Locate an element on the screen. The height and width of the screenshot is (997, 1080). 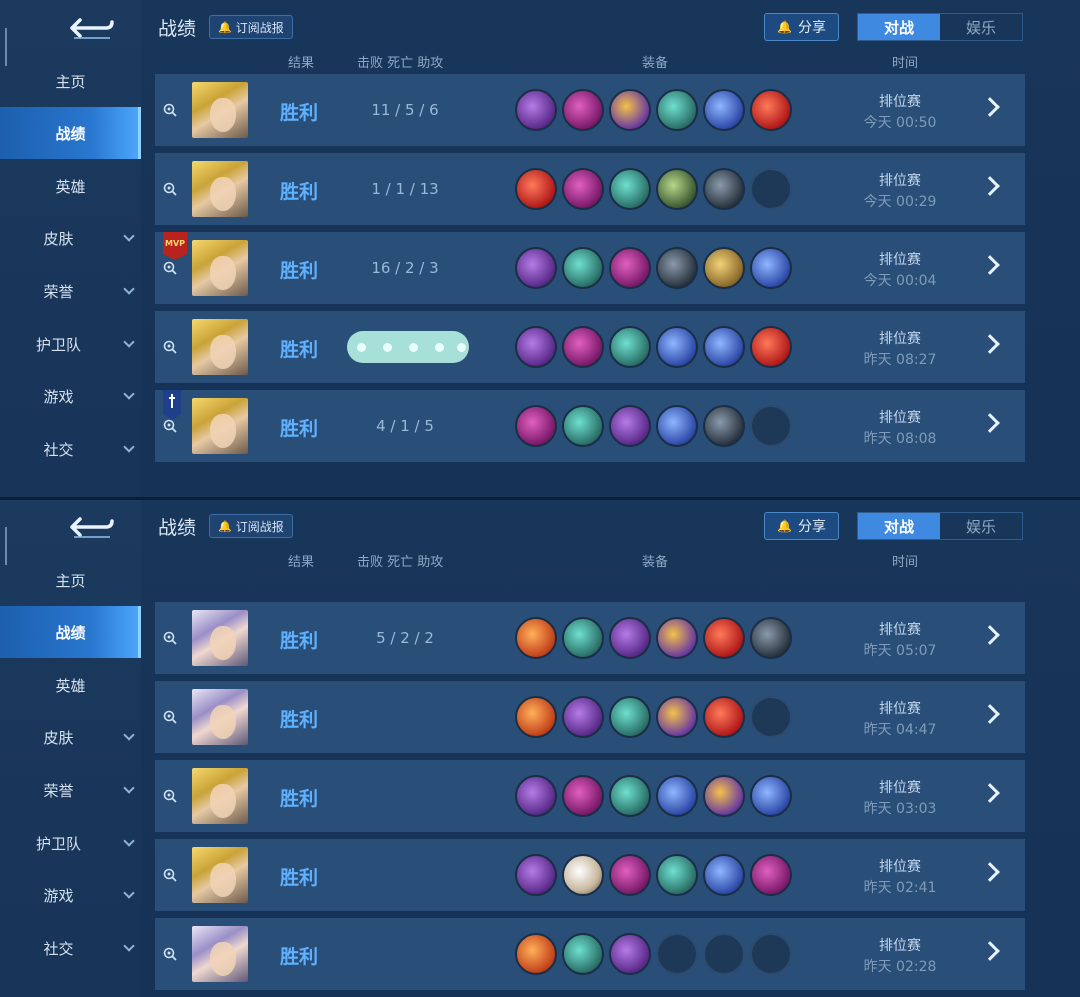
column-header-items: 装备 is located at coordinates (655, 562).